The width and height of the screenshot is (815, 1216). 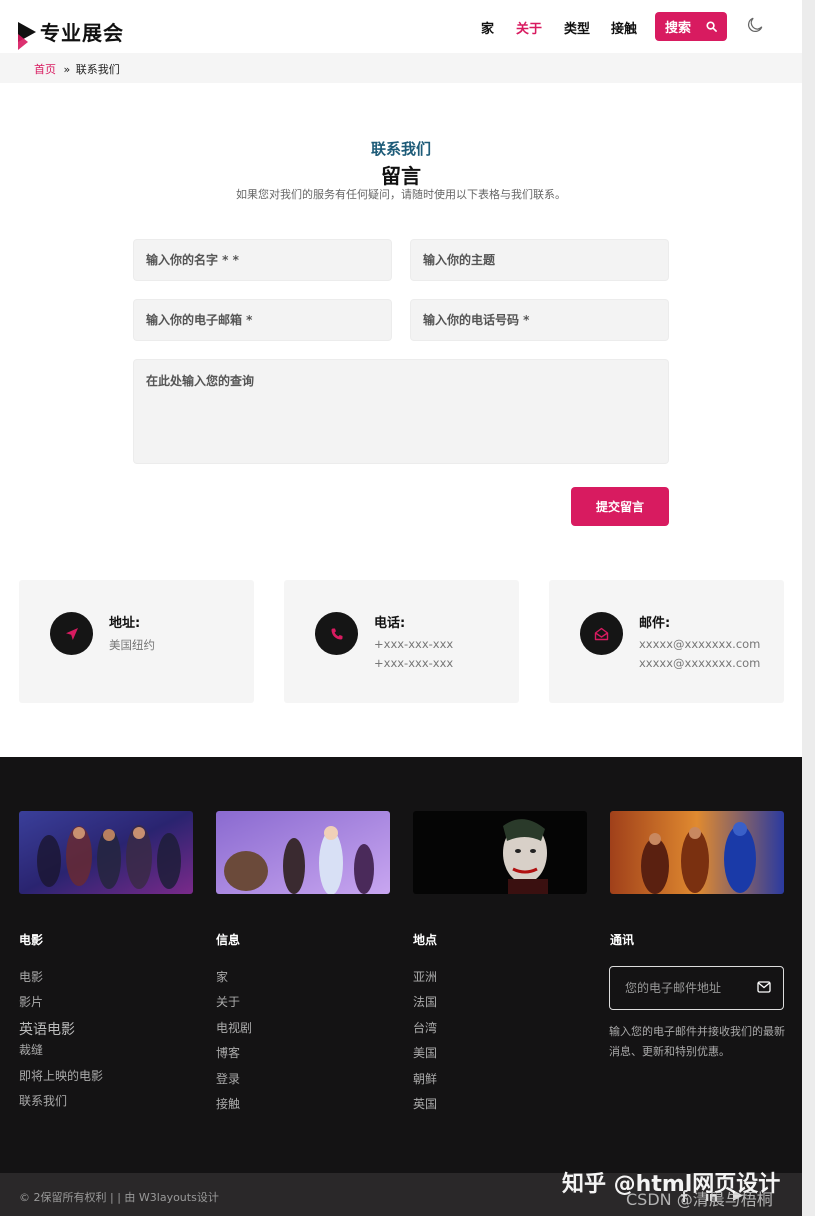 What do you see at coordinates (97, 69) in the screenshot?
I see `breadcrumb-current: 联系我们` at bounding box center [97, 69].